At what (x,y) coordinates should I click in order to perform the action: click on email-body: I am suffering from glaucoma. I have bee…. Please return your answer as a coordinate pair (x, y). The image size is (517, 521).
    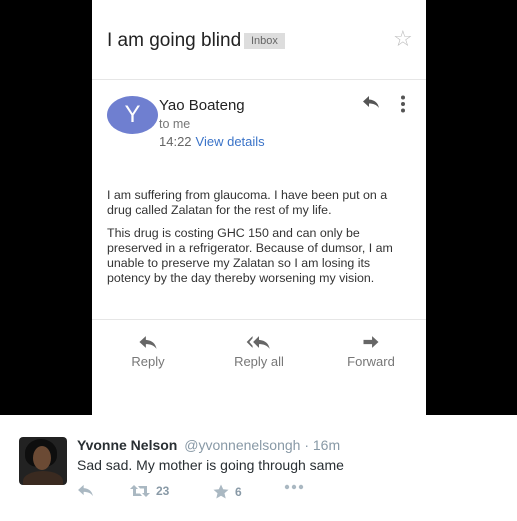
    Looking at the image, I should click on (261, 241).